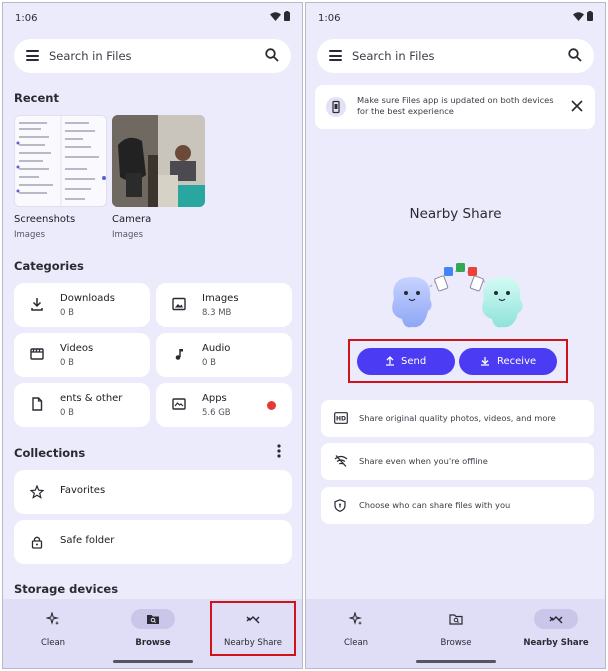 This screenshot has height=671, width=608. I want to click on hd-icon: HD, so click(341, 418).